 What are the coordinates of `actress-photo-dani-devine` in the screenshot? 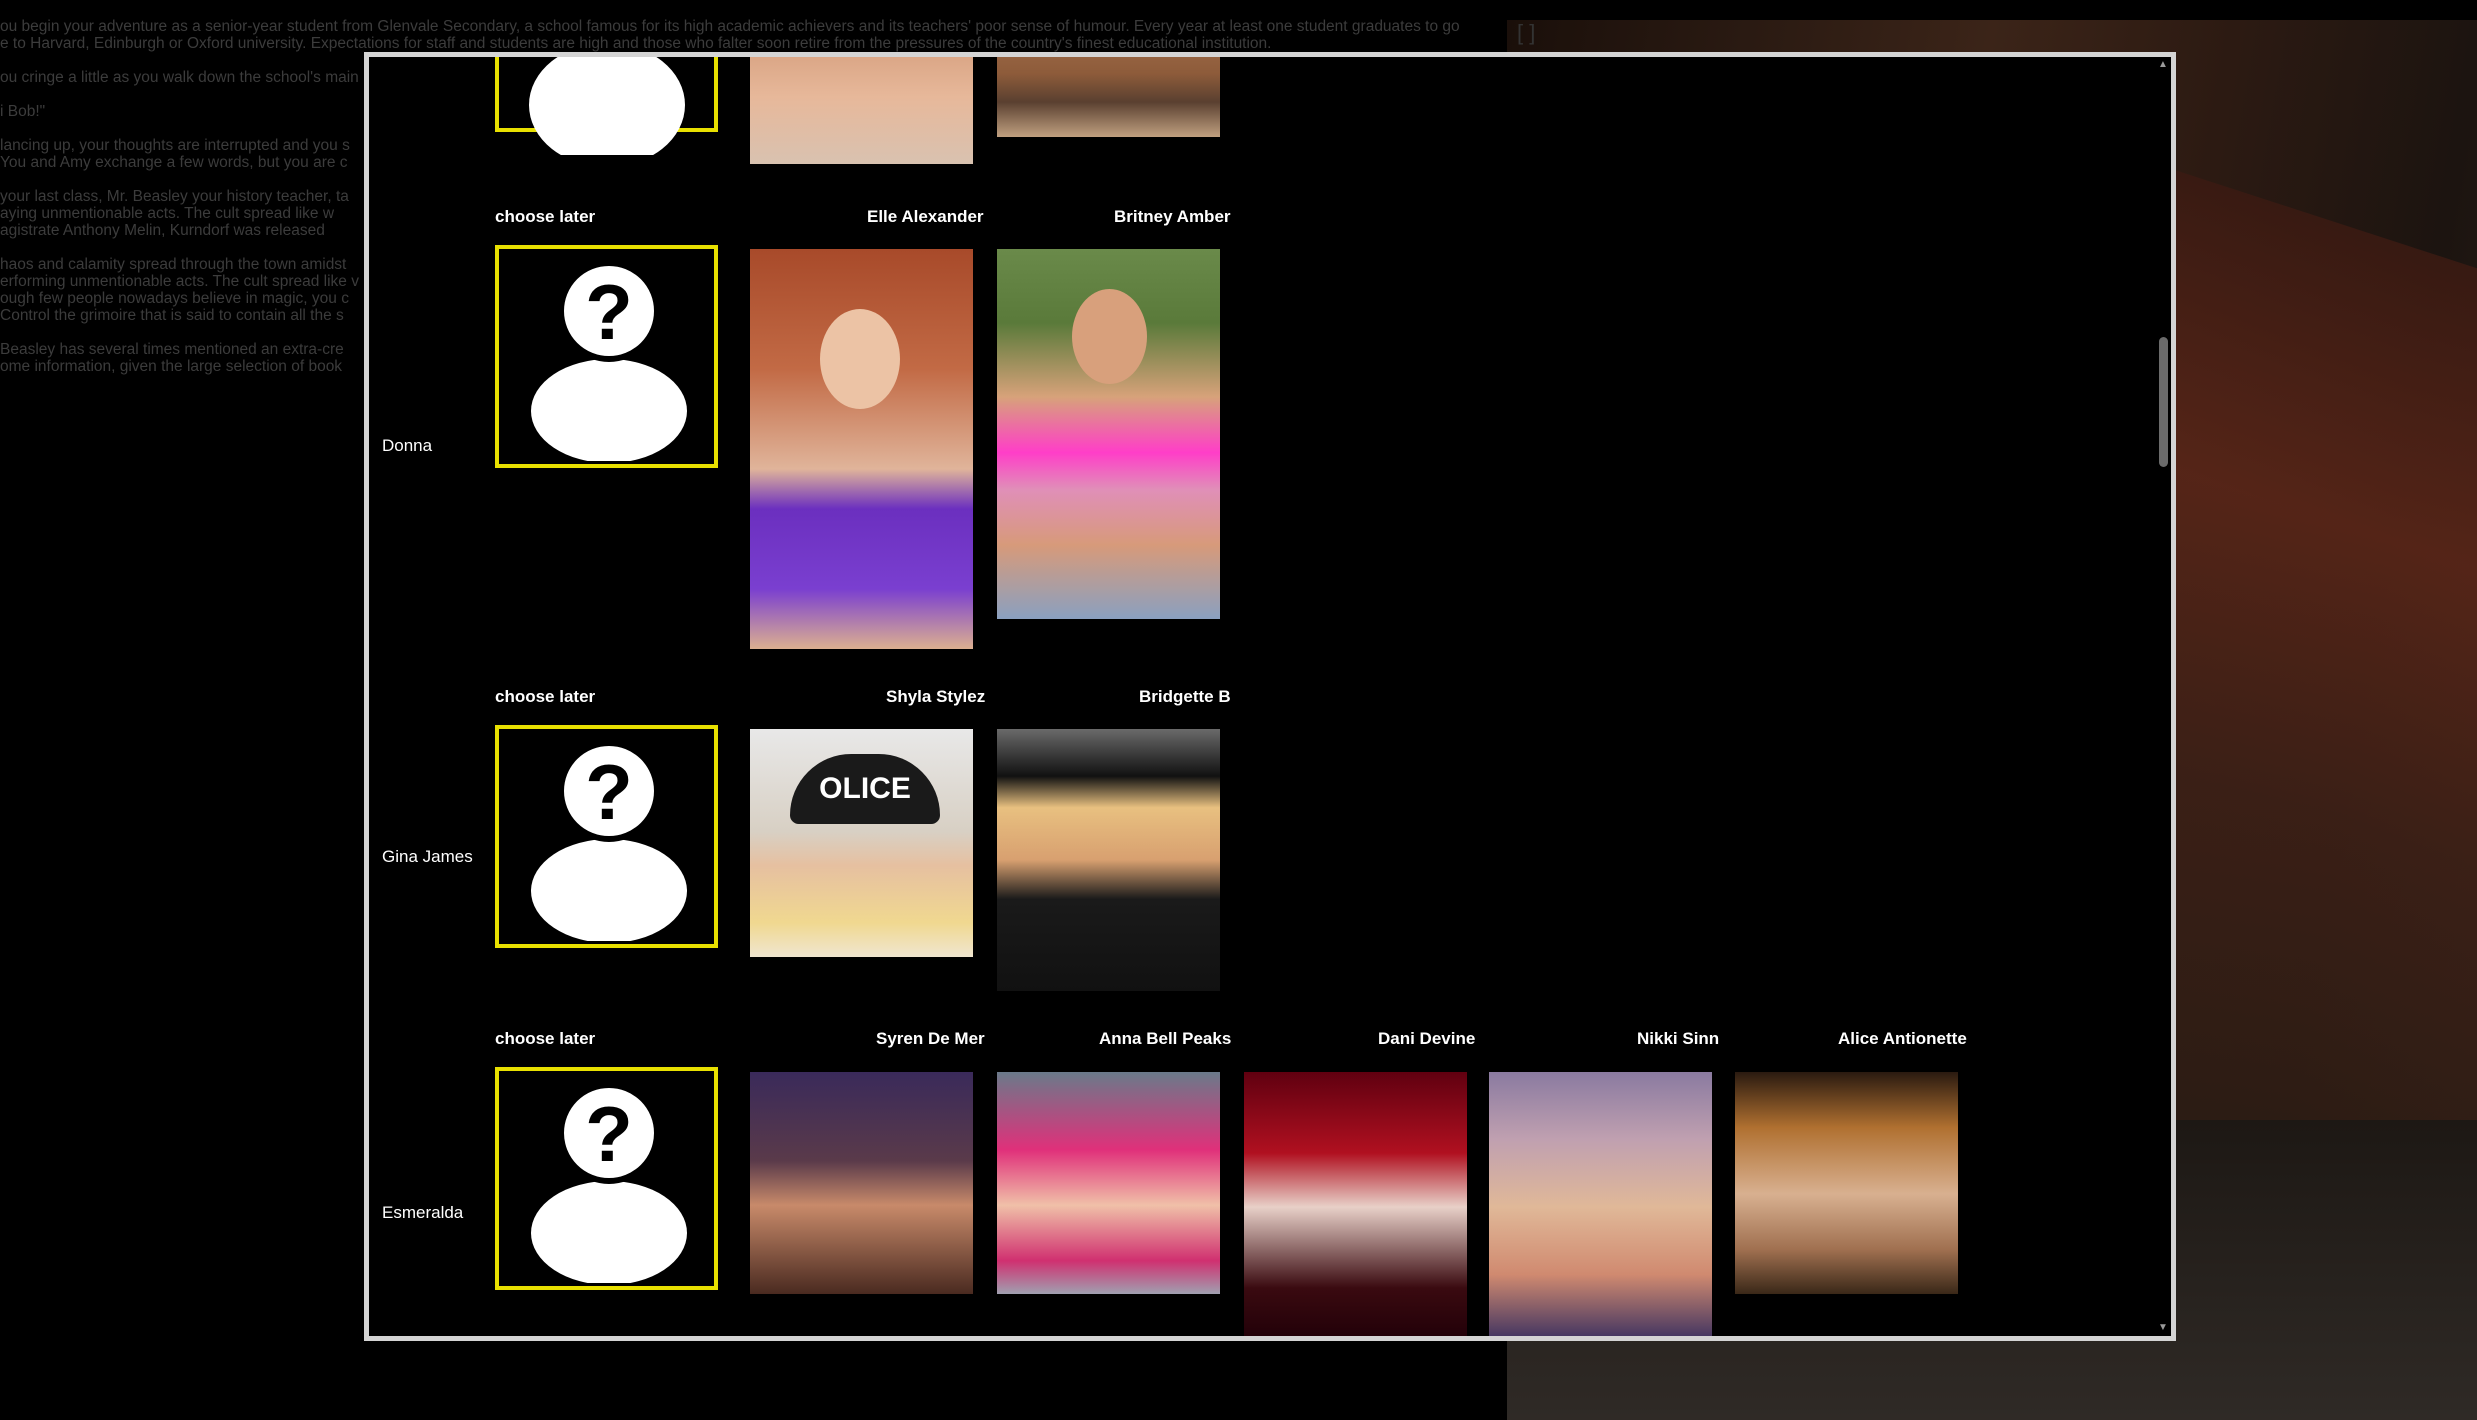 It's located at (1355, 1204).